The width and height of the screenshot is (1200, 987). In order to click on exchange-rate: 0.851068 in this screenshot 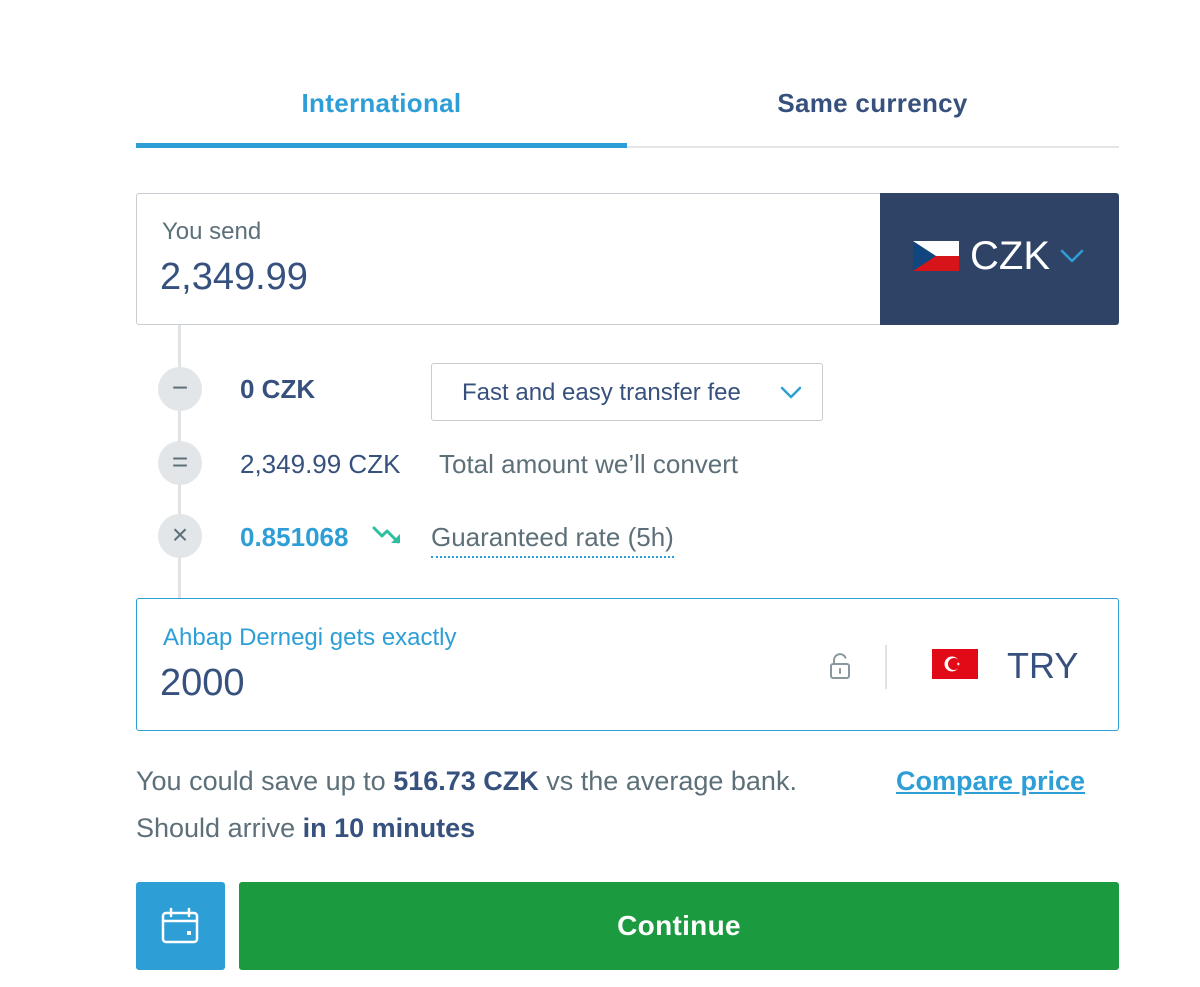, I will do `click(294, 537)`.